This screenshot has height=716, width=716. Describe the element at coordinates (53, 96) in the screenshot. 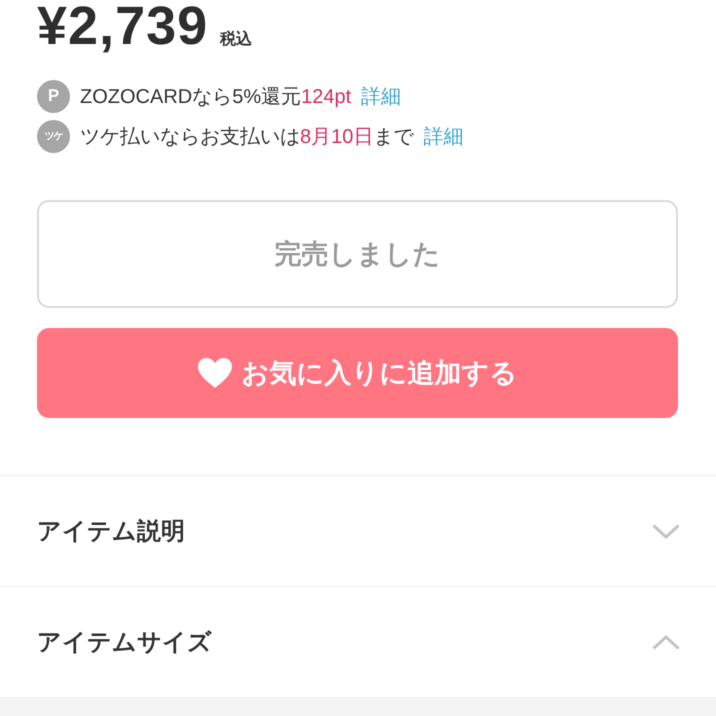

I see `points-badge: P` at that location.